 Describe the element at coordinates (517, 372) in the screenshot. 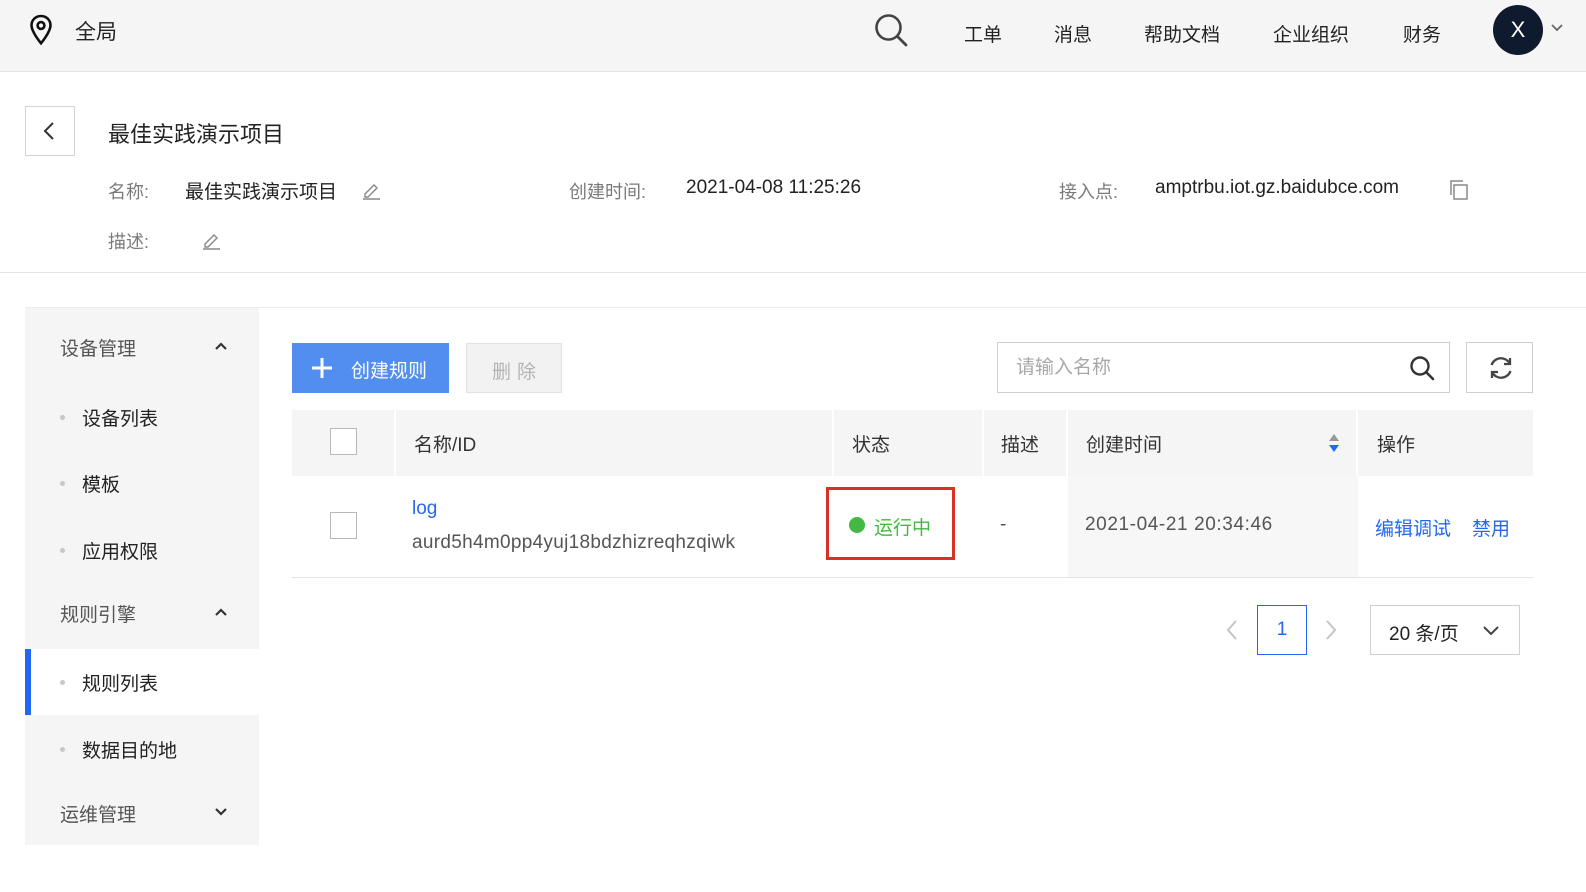

I see `delete-label: 删除` at that location.